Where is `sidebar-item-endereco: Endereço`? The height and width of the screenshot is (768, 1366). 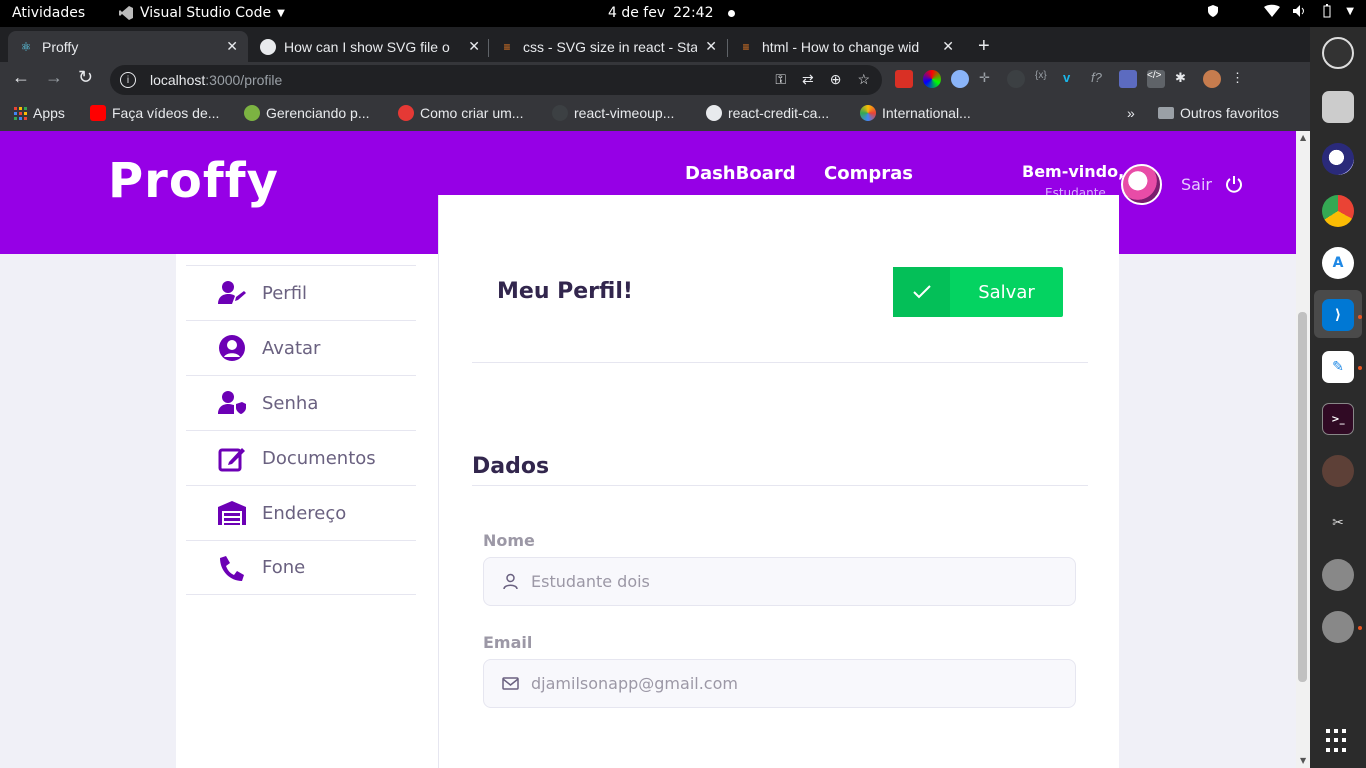 sidebar-item-endereco: Endereço is located at coordinates (301, 512).